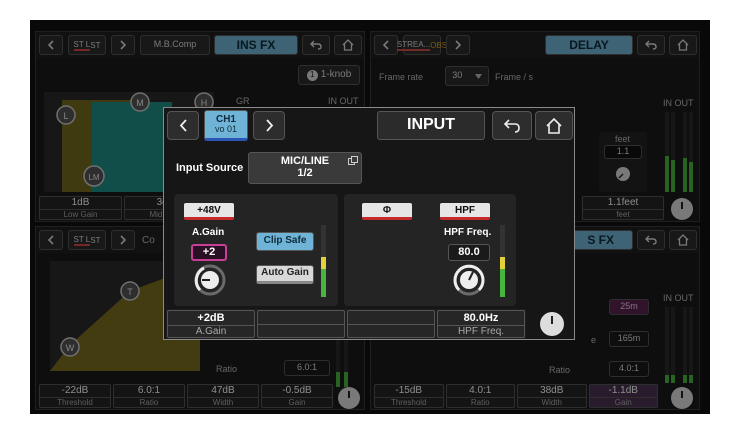 The width and height of the screenshot is (740, 434). I want to click on again-value: +2, so click(209, 251).